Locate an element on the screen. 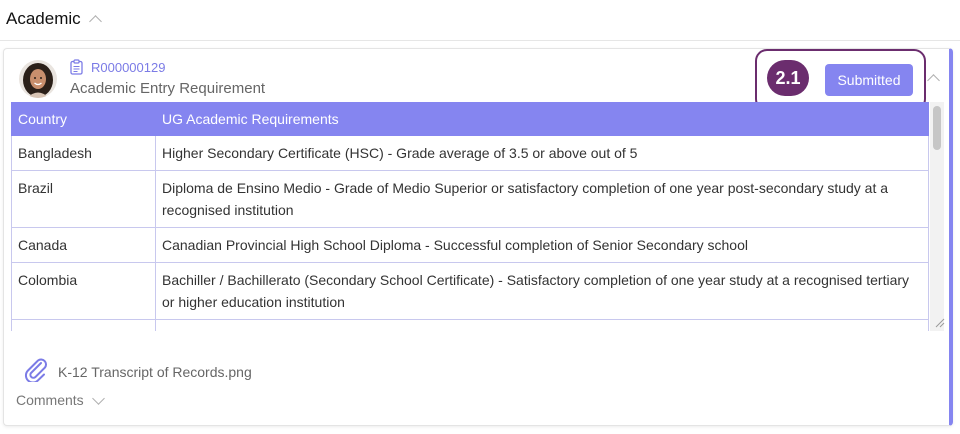  requirement-title: Academic Entry Requirement is located at coordinates (168, 88).